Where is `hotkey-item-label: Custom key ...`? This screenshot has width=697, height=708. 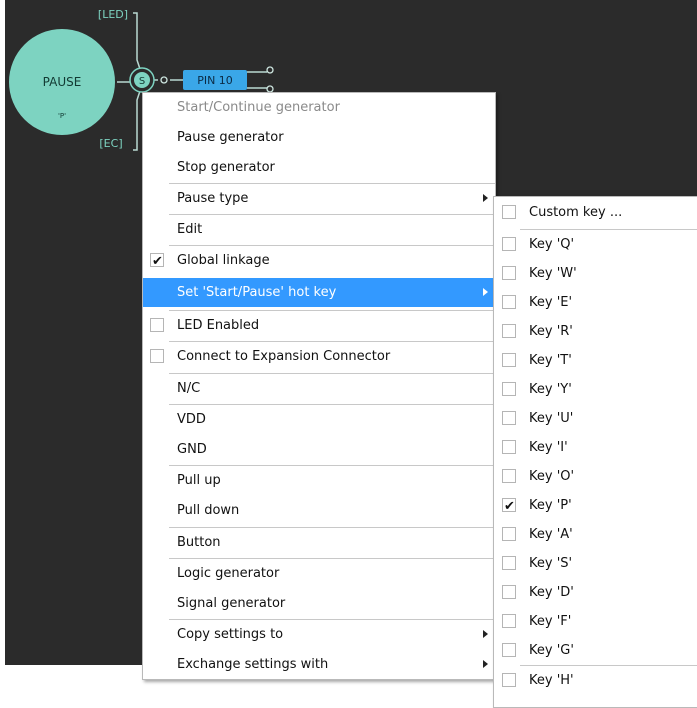 hotkey-item-label: Custom key ... is located at coordinates (576, 212).